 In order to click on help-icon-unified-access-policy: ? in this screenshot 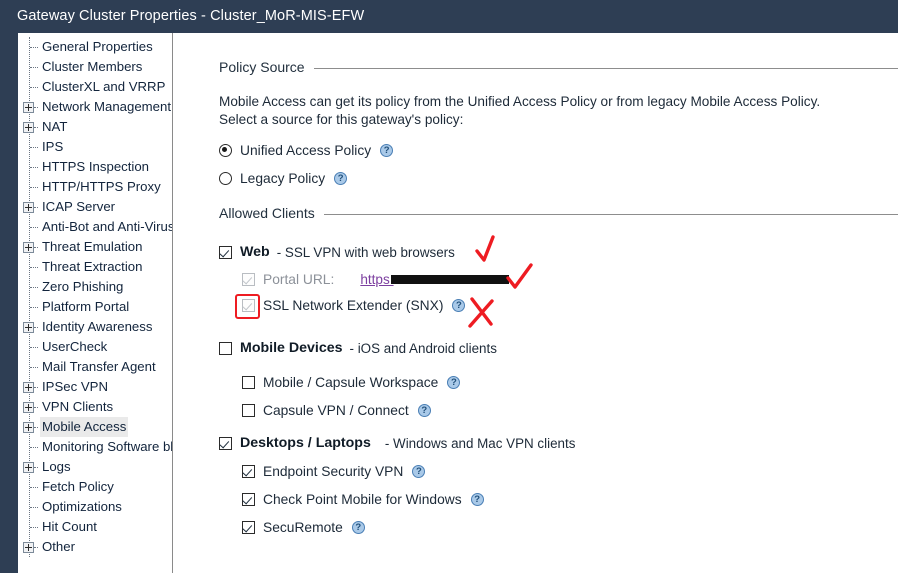, I will do `click(387, 150)`.